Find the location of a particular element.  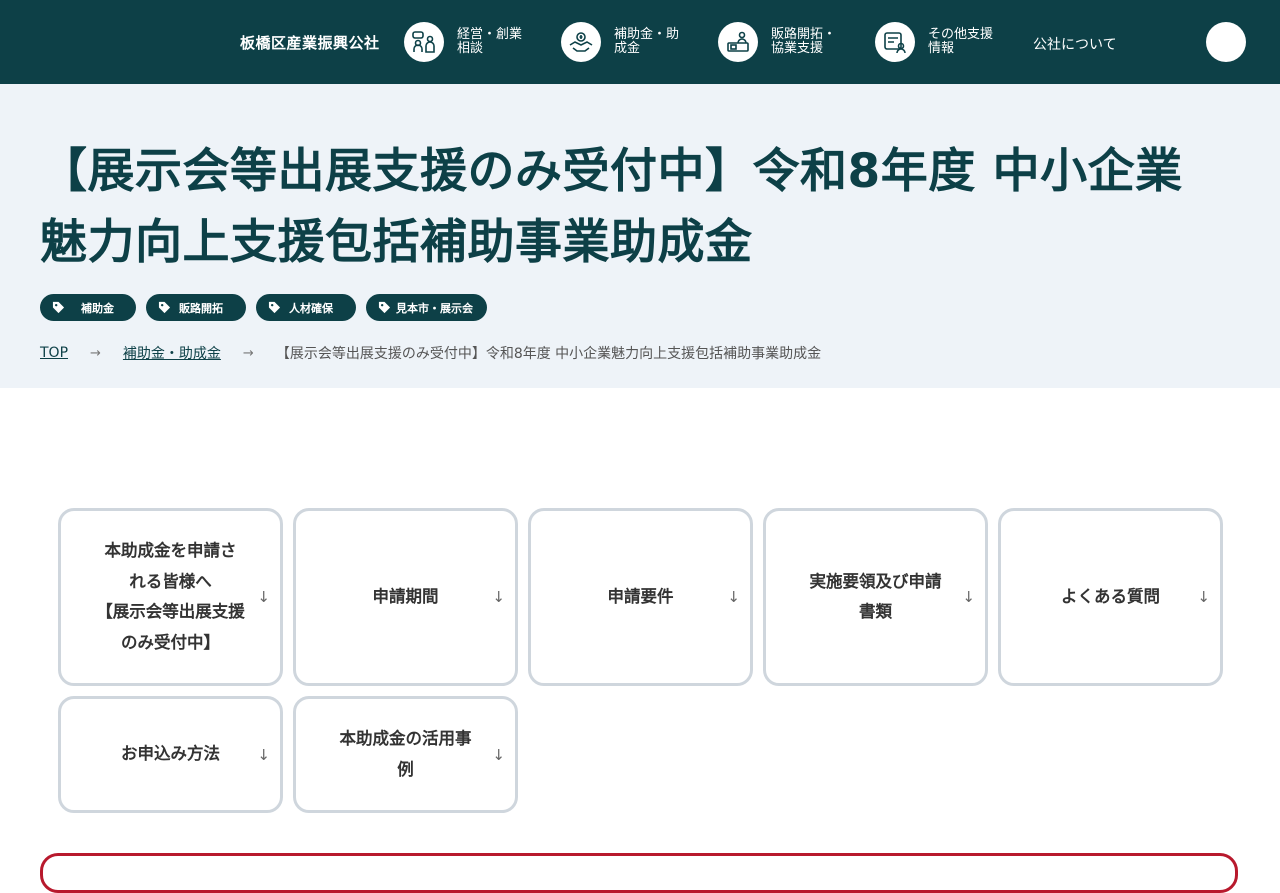

breadcrumb-current: 【展示会等出展支援のみ受付中】令和8年度 中小企業魅力向上支援包括補助事業助成金 is located at coordinates (548, 354).